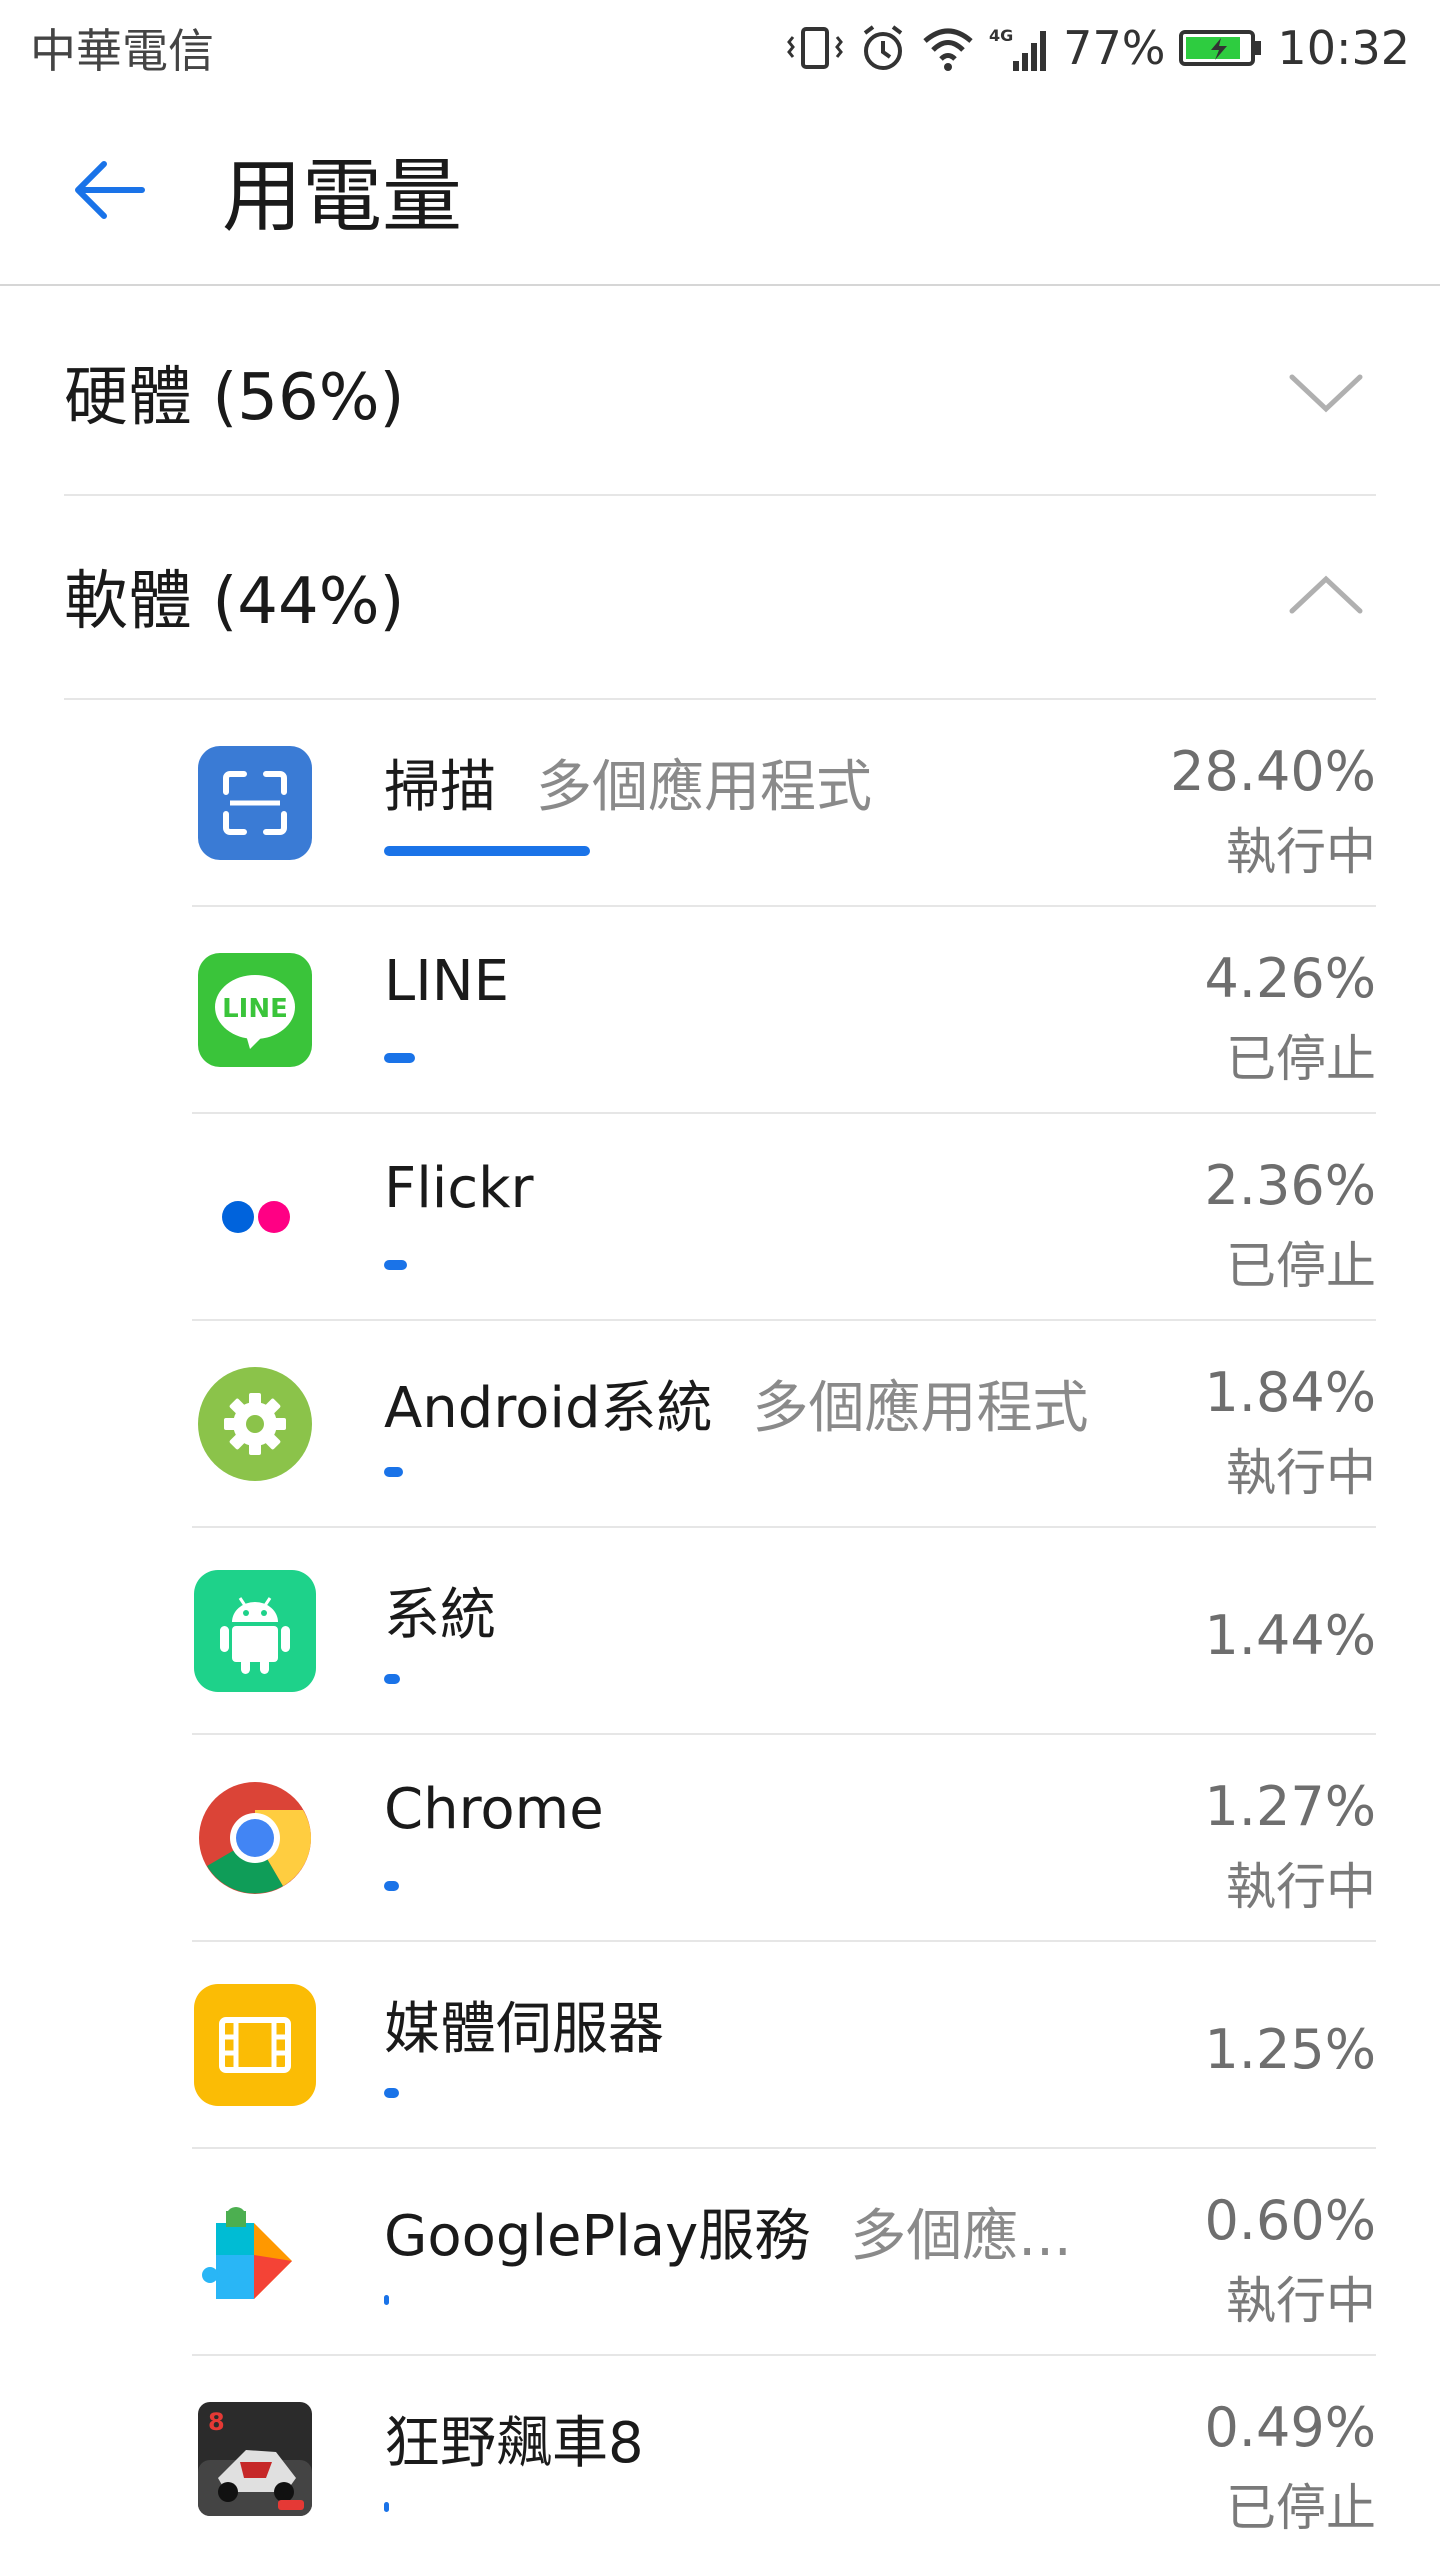 This screenshot has width=1440, height=2563. I want to click on hardware-section-header: 硬體 (56%), so click(720, 393).